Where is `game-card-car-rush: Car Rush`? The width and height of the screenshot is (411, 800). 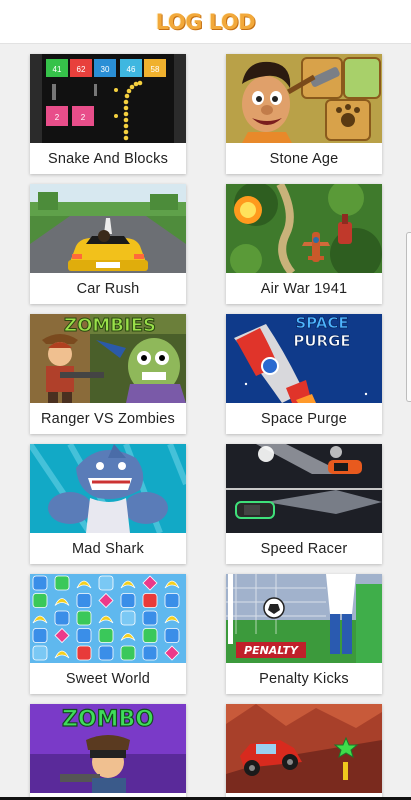
game-card-car-rush: Car Rush is located at coordinates (108, 244).